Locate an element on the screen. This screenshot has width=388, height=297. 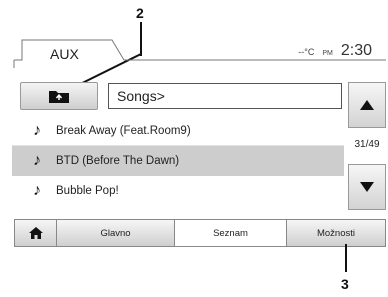
home-button is located at coordinates (36, 233).